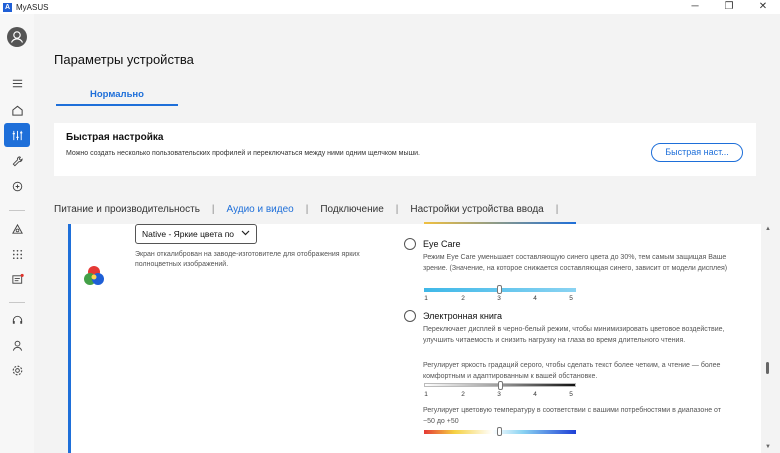  What do you see at coordinates (7, 7) in the screenshot?
I see `myasus-logo-icon: A` at bounding box center [7, 7].